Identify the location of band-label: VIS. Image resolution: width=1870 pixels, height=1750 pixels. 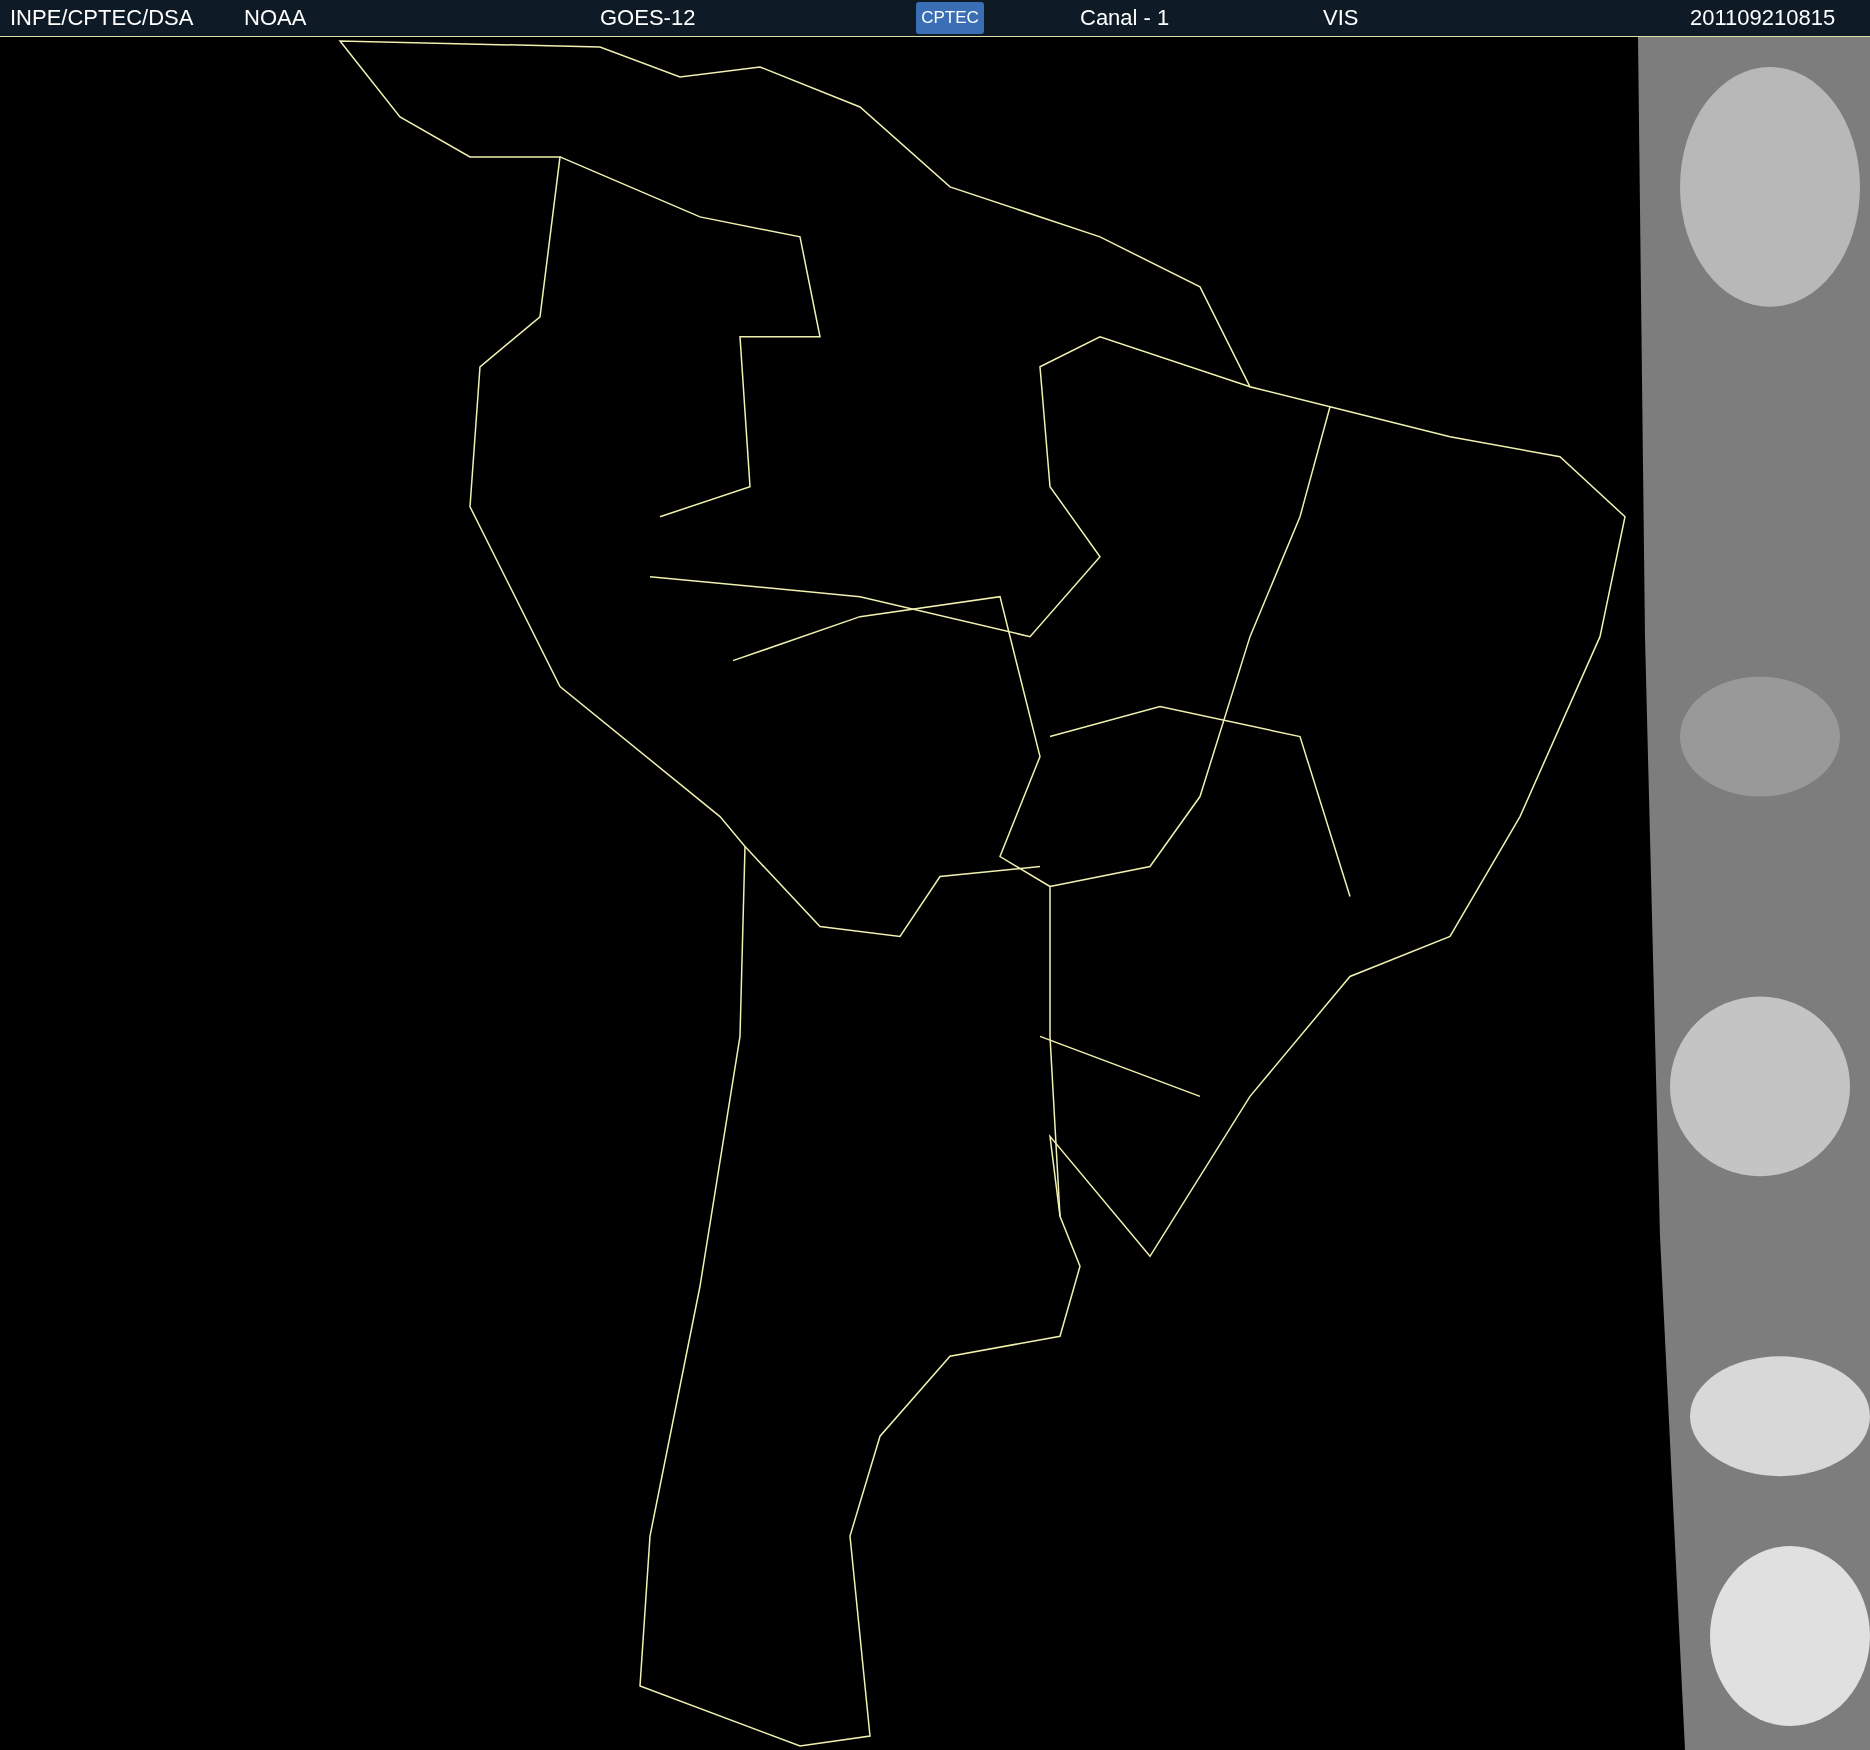
(1341, 18).